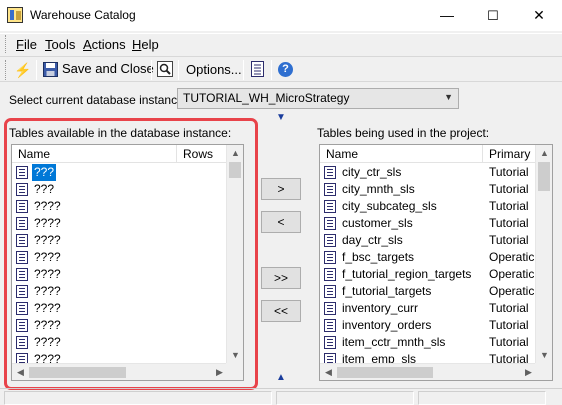  What do you see at coordinates (108, 68) in the screenshot?
I see `save-and-close-label: Save and Close` at bounding box center [108, 68].